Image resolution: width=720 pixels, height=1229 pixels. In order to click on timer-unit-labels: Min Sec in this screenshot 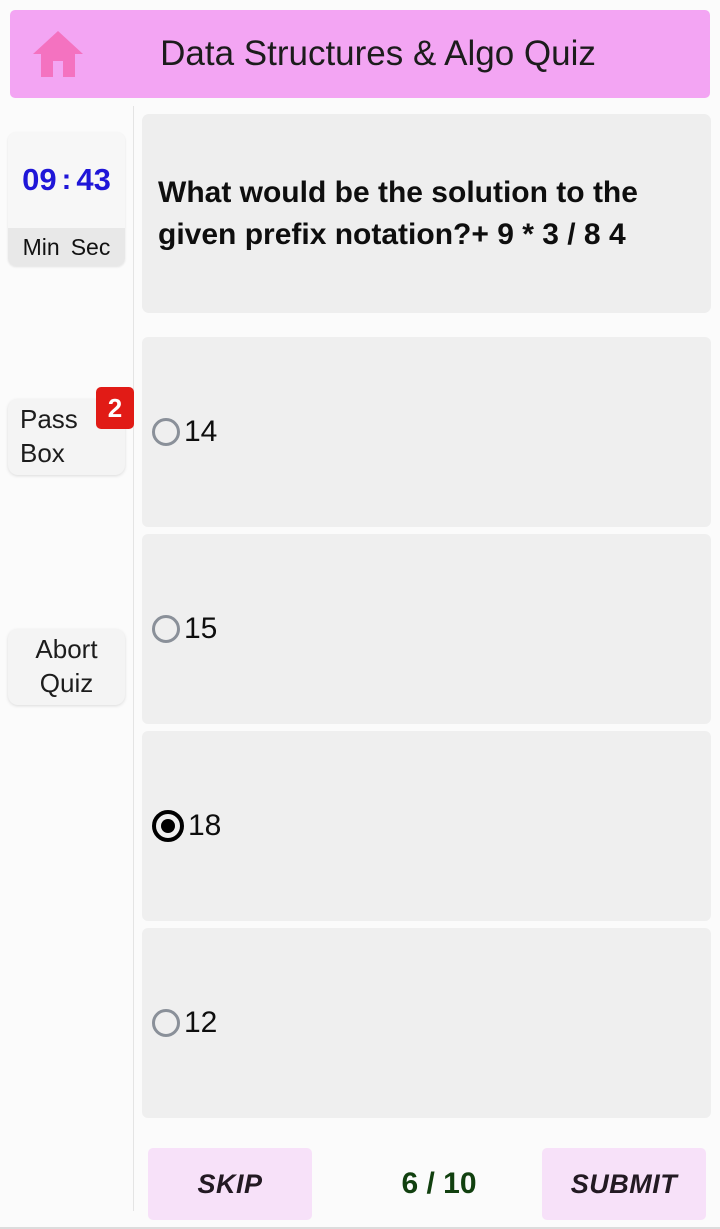, I will do `click(66, 247)`.